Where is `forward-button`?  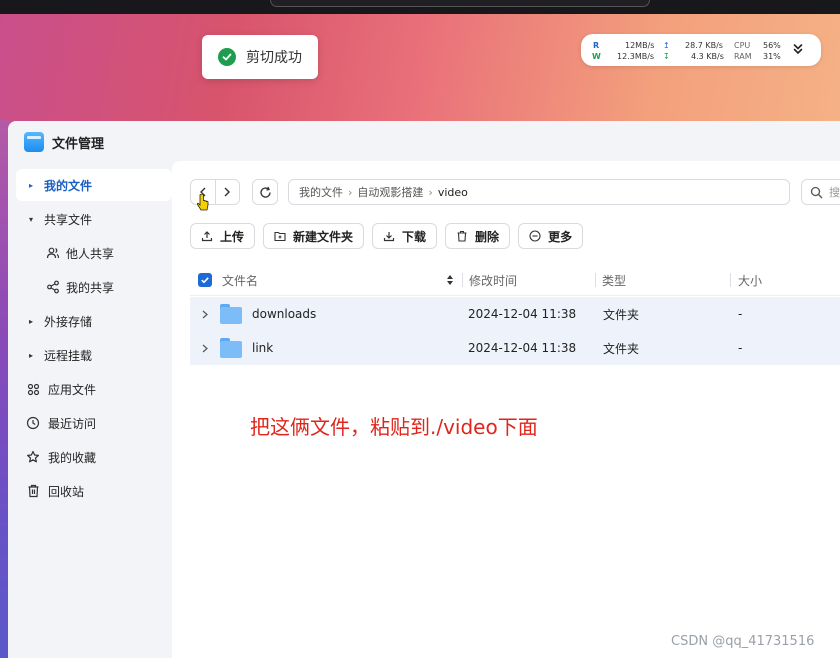 forward-button is located at coordinates (226, 192).